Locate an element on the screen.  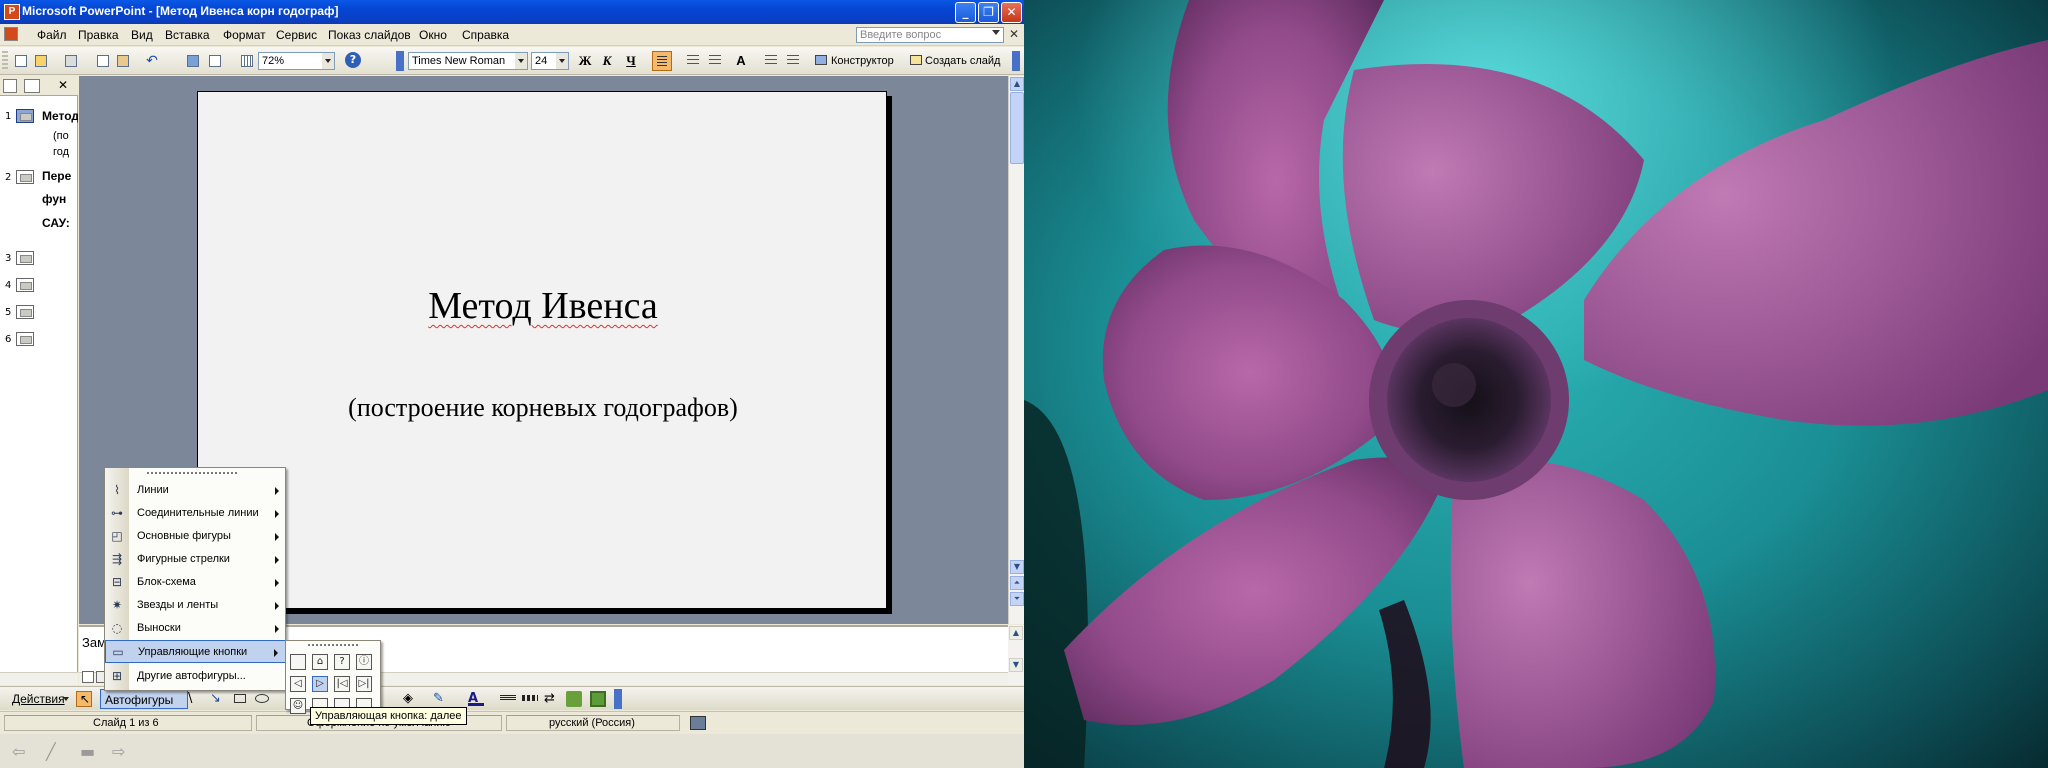
insert-chart-button is located at coordinates (192, 60).